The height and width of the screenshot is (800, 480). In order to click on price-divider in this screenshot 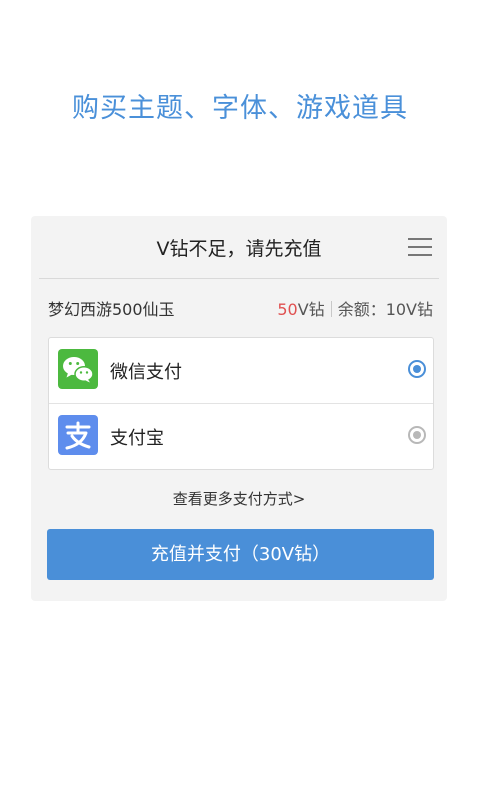, I will do `click(331, 309)`.